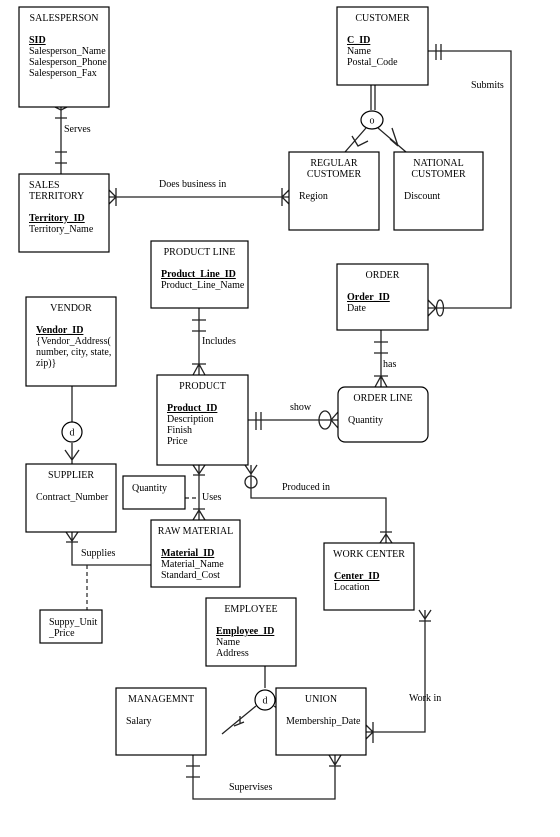 Image resolution: width=560 pixels, height=837 pixels. What do you see at coordinates (356, 308) in the screenshot?
I see `attribute: Date` at bounding box center [356, 308].